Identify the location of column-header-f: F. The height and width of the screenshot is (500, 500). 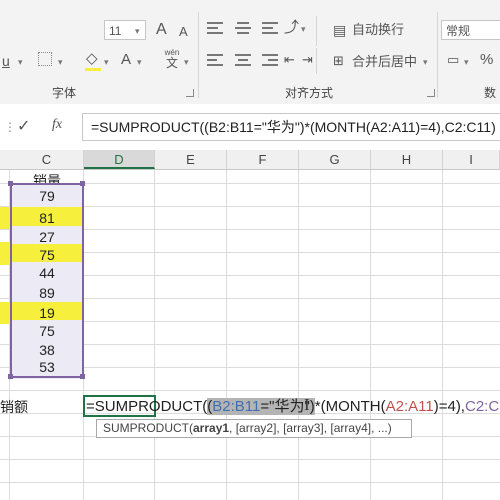
(263, 159).